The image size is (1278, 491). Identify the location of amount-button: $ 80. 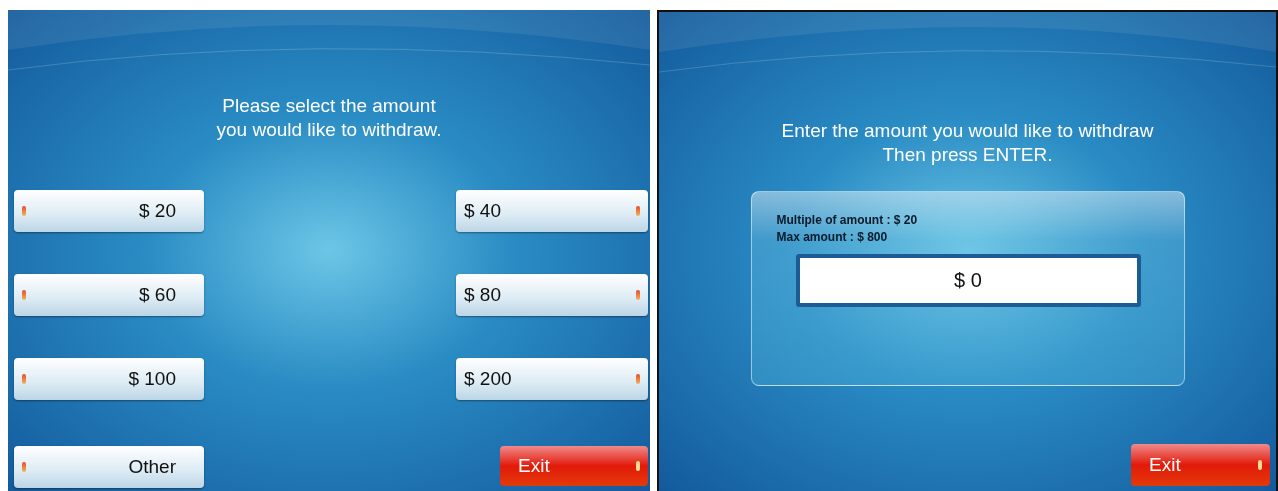
(552, 295).